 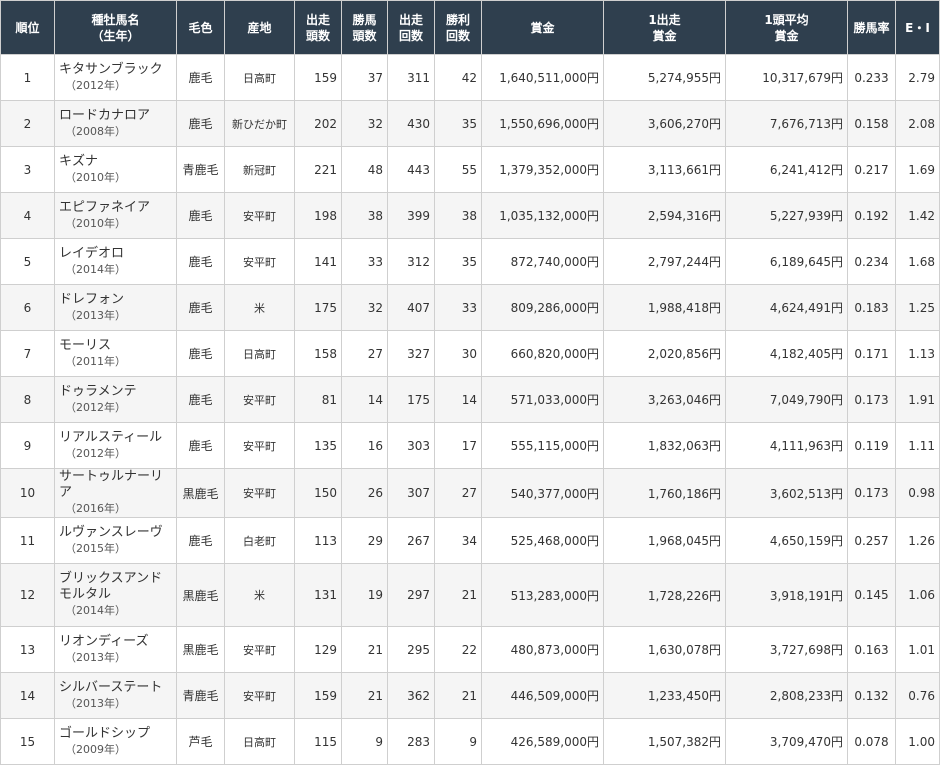 What do you see at coordinates (115, 208) in the screenshot?
I see `sire-name-link: エピファネイア` at bounding box center [115, 208].